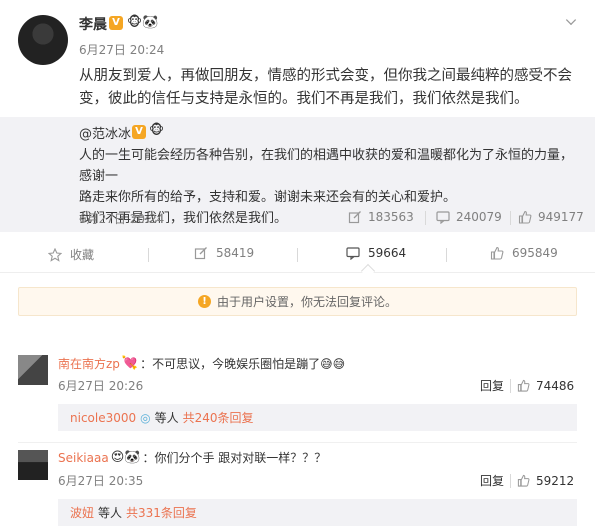  What do you see at coordinates (43, 40) in the screenshot?
I see `avatar` at bounding box center [43, 40].